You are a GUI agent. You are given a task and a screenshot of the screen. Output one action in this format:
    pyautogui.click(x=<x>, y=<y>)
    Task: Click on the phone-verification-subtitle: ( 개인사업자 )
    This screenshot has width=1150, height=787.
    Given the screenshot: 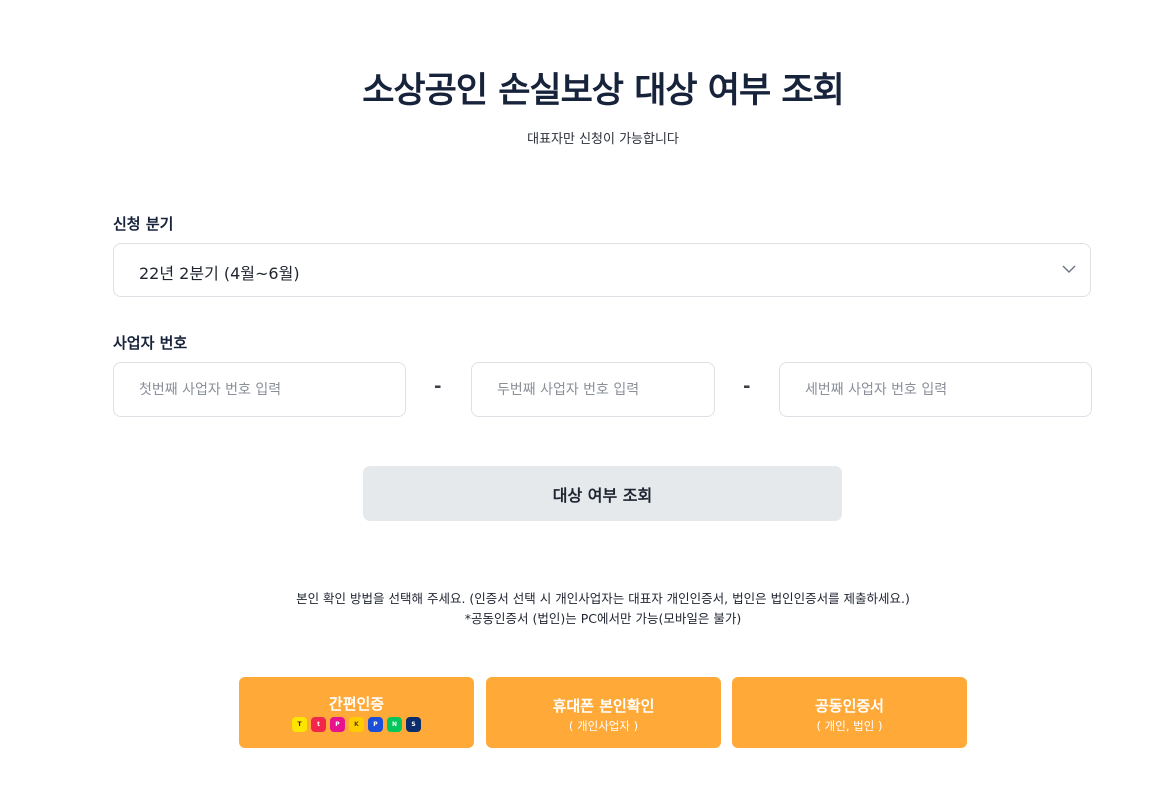 What is the action you would take?
    pyautogui.click(x=603, y=726)
    